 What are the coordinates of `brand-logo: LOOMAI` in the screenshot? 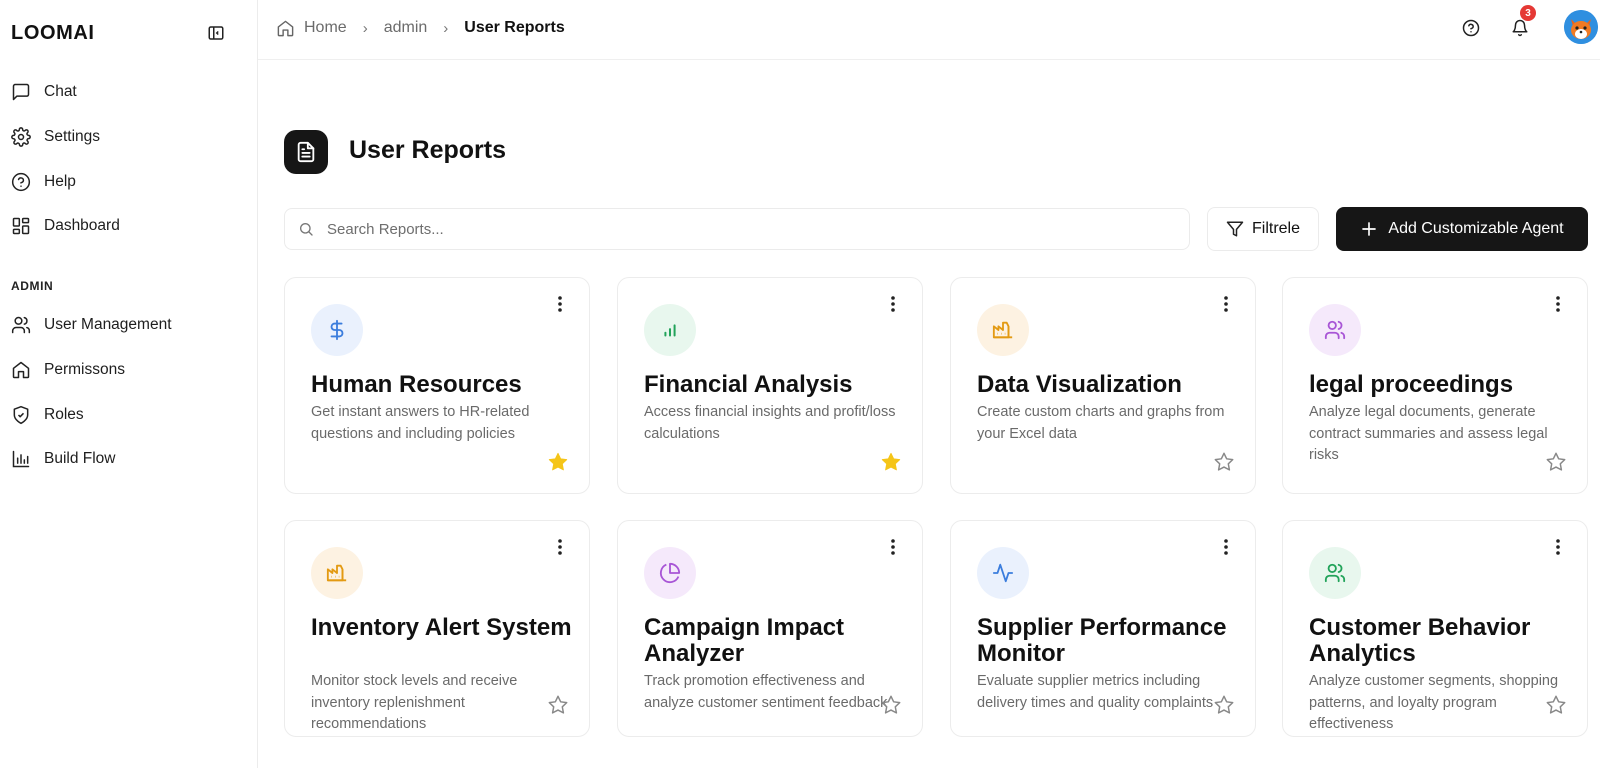 It's located at (53, 33).